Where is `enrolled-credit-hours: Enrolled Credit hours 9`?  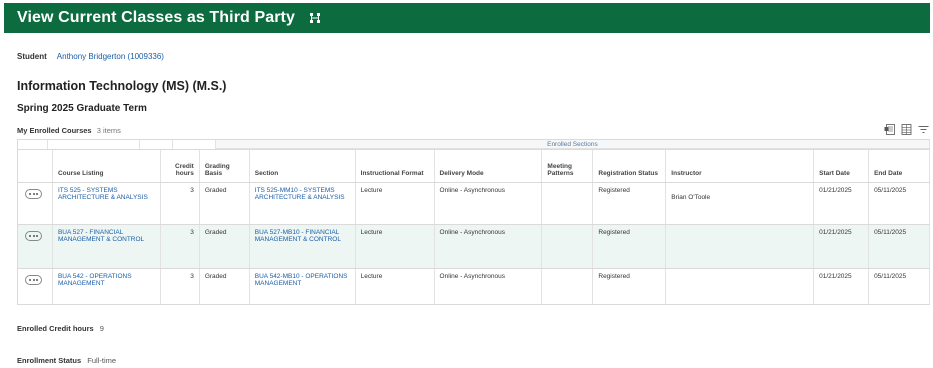 enrolled-credit-hours: Enrolled Credit hours 9 is located at coordinates (60, 328).